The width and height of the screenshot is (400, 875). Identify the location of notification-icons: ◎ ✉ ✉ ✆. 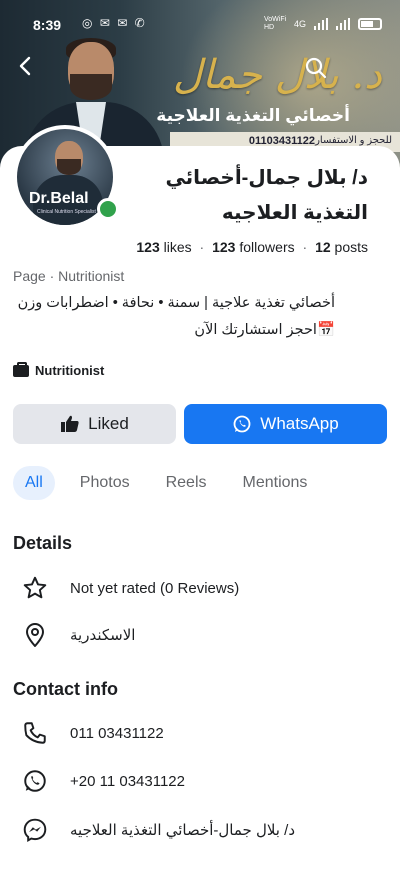
(114, 23).